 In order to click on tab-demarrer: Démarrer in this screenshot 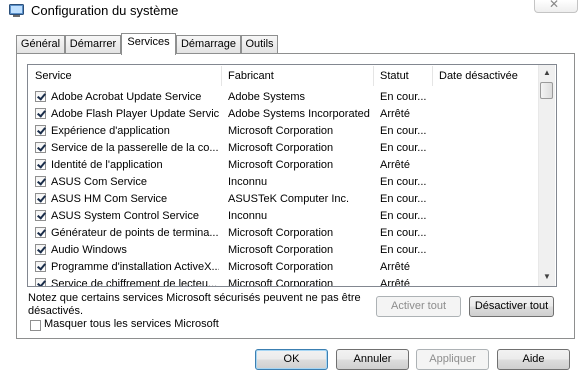, I will do `click(93, 44)`.